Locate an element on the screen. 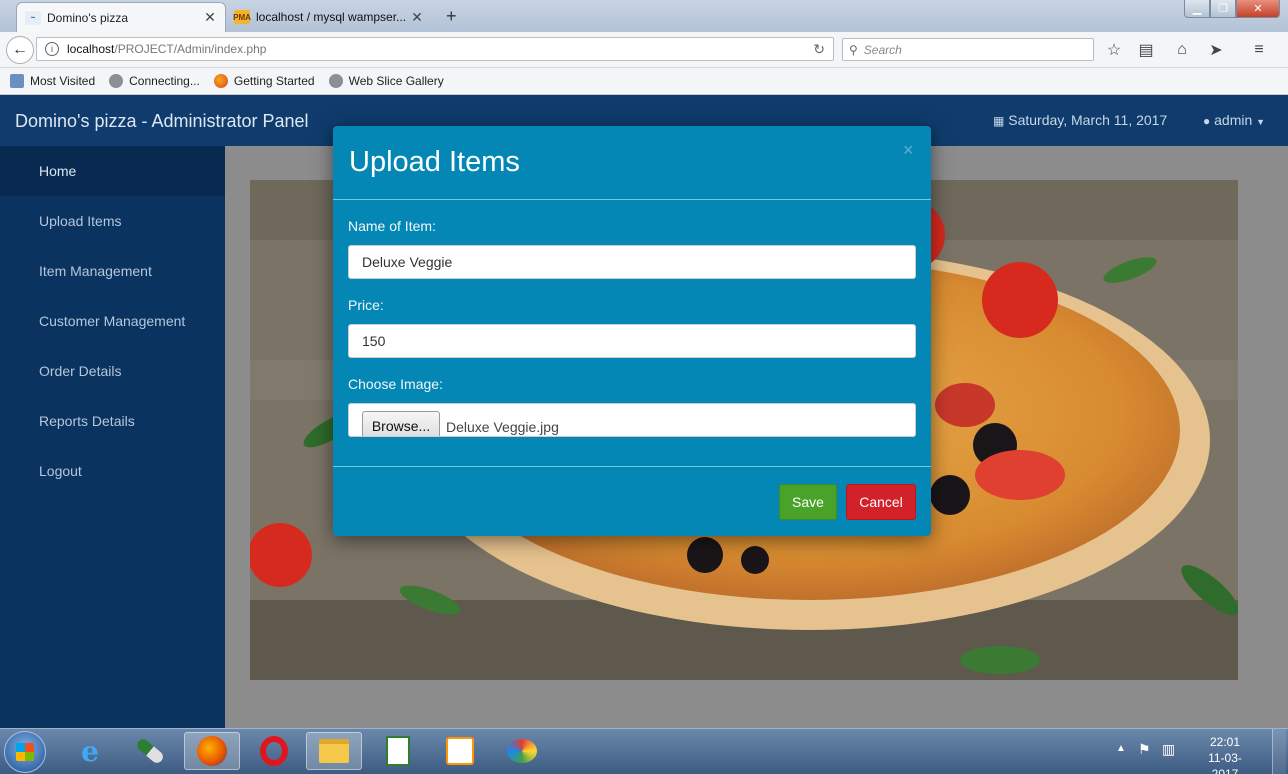 The height and width of the screenshot is (774, 1288). info-icon: i is located at coordinates (52, 49).